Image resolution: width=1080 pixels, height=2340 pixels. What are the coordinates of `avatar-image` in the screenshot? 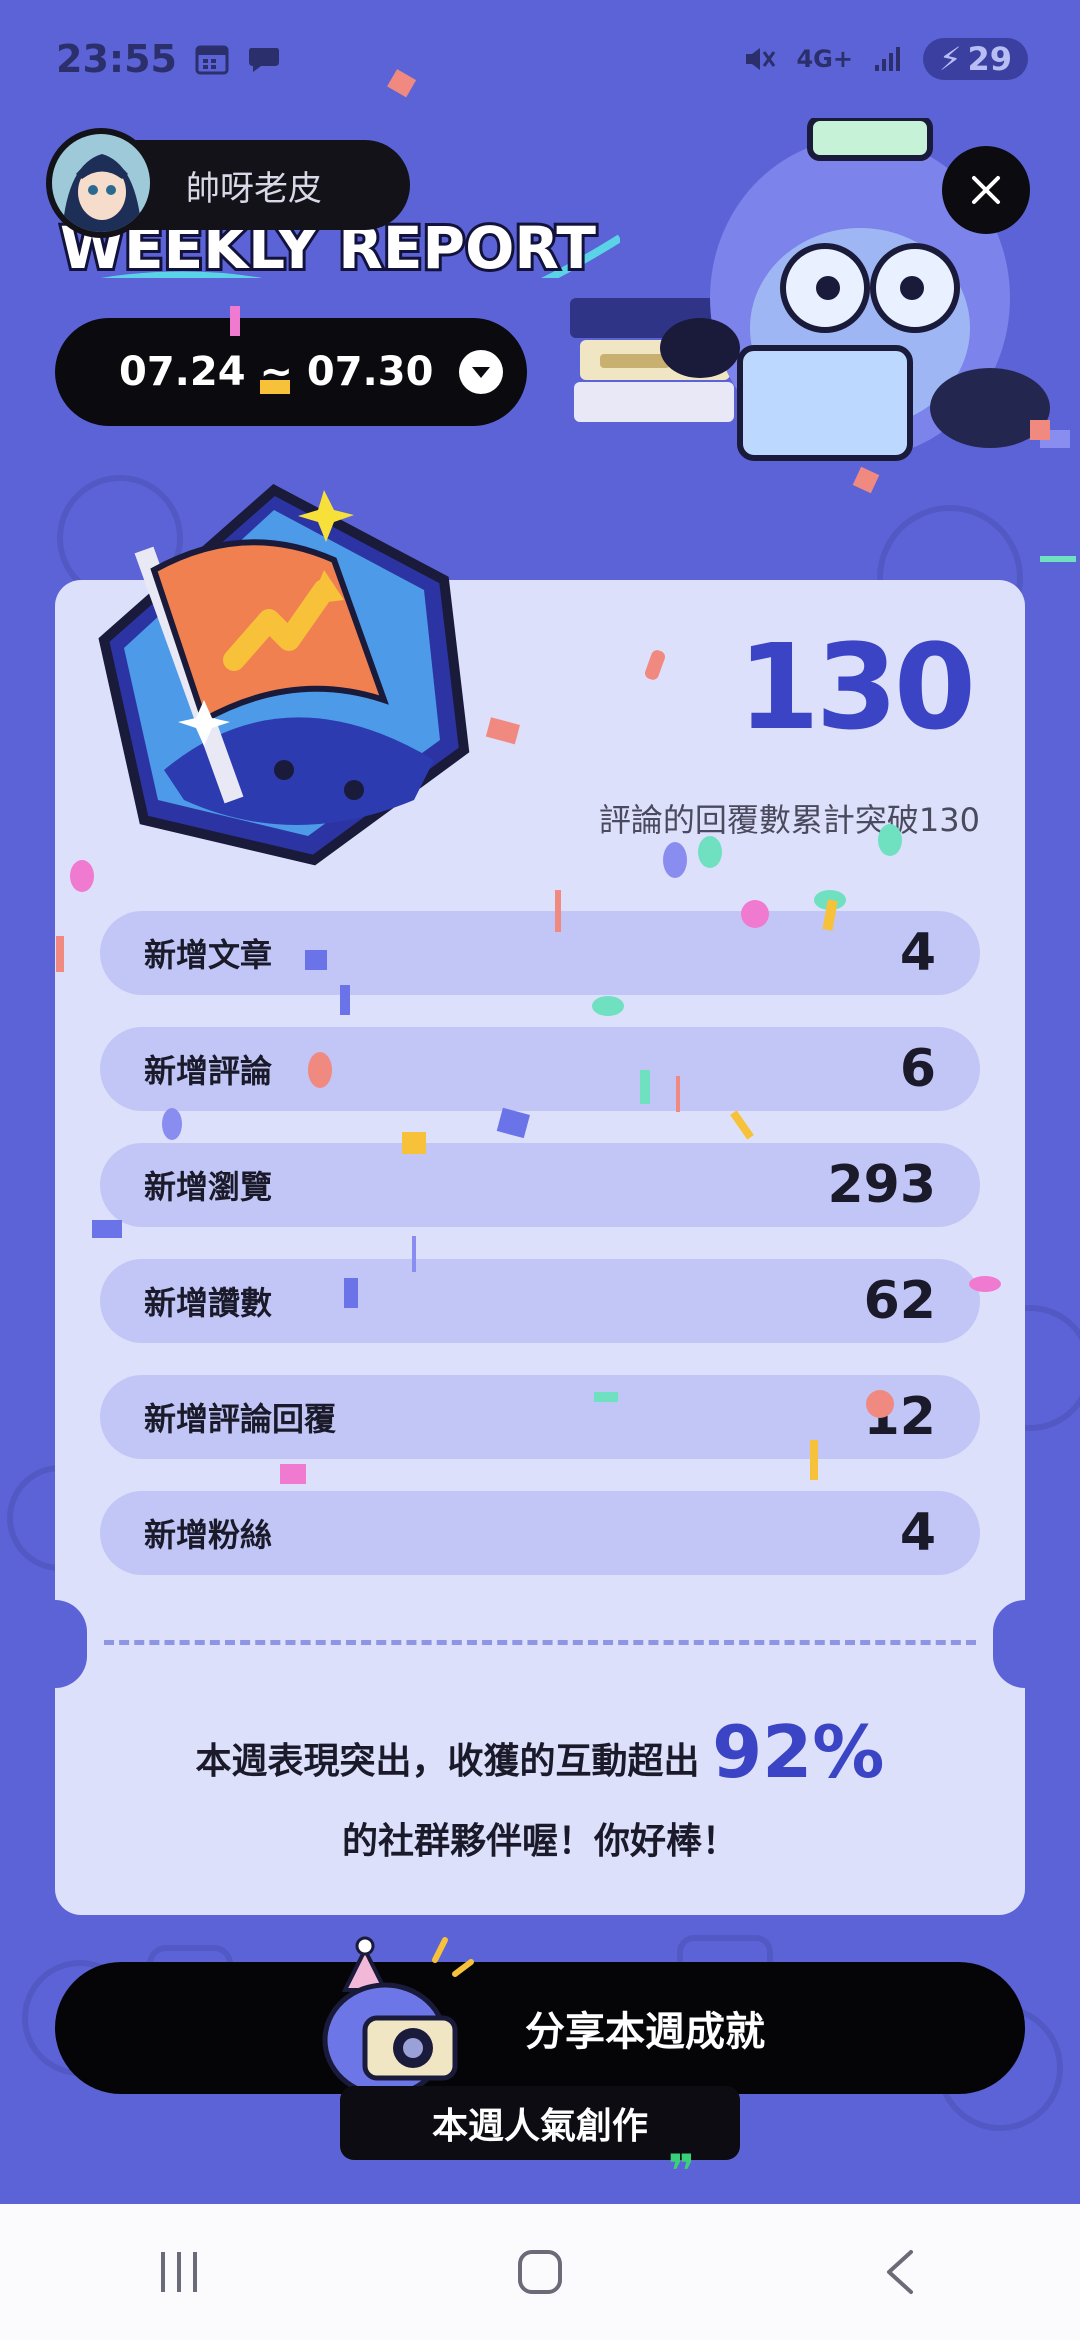 It's located at (101, 183).